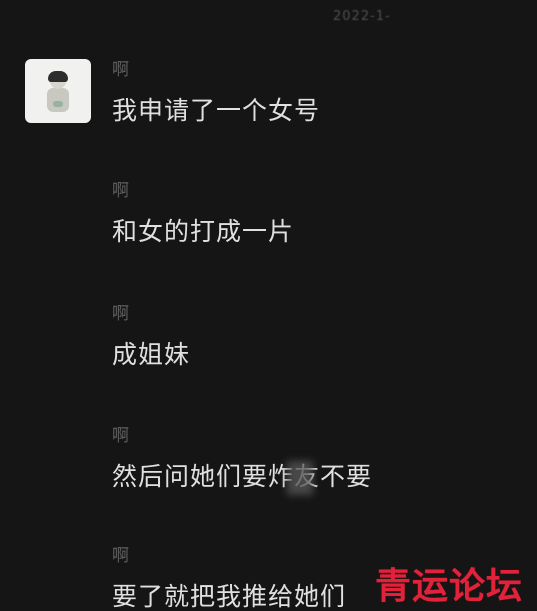 The image size is (537, 611). What do you see at coordinates (229, 596) in the screenshot?
I see `message-text: 要了就把我推给她们` at bounding box center [229, 596].